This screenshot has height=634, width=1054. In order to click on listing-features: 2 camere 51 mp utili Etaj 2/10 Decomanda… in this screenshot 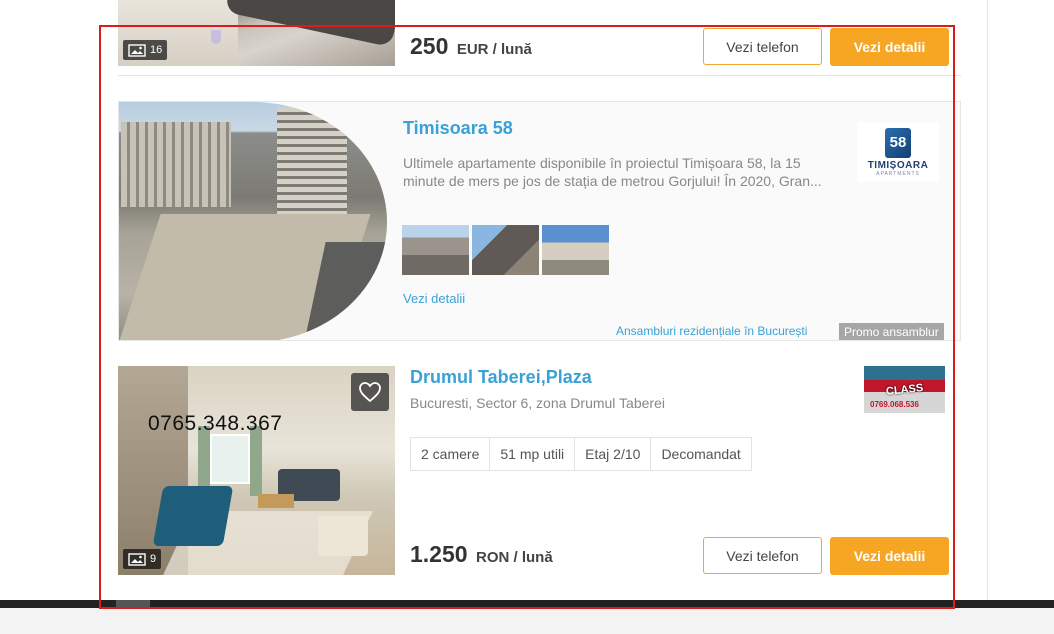, I will do `click(581, 454)`.